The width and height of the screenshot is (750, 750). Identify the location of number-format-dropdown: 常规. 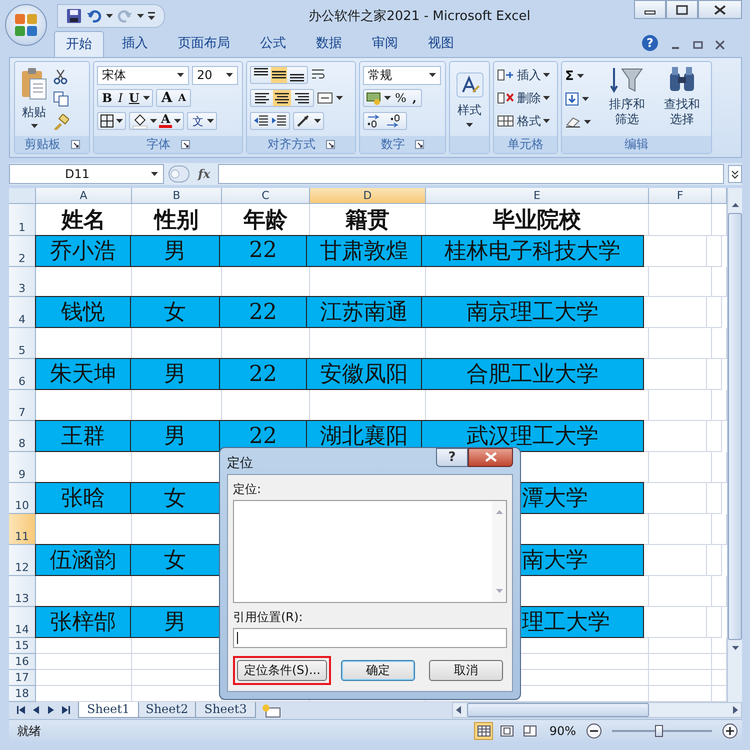
(402, 75).